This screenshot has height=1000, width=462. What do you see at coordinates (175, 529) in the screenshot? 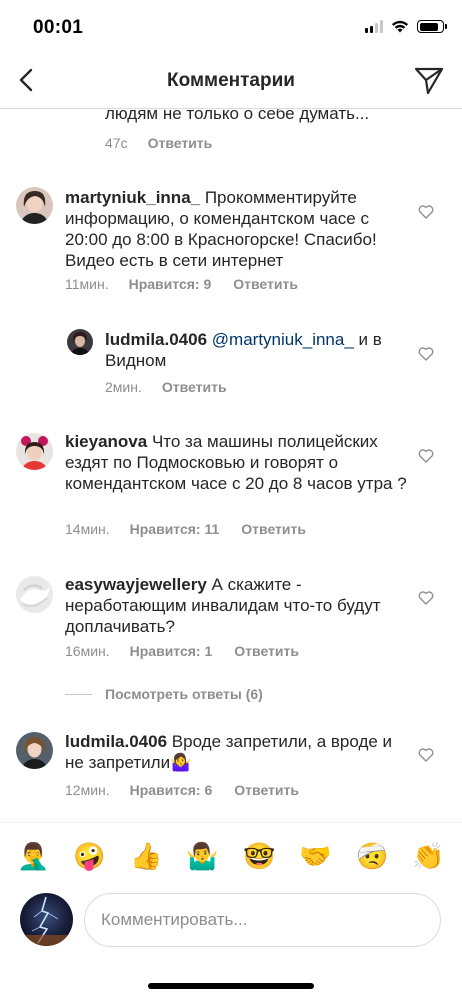
I see `likes-count: Нравится: 11` at bounding box center [175, 529].